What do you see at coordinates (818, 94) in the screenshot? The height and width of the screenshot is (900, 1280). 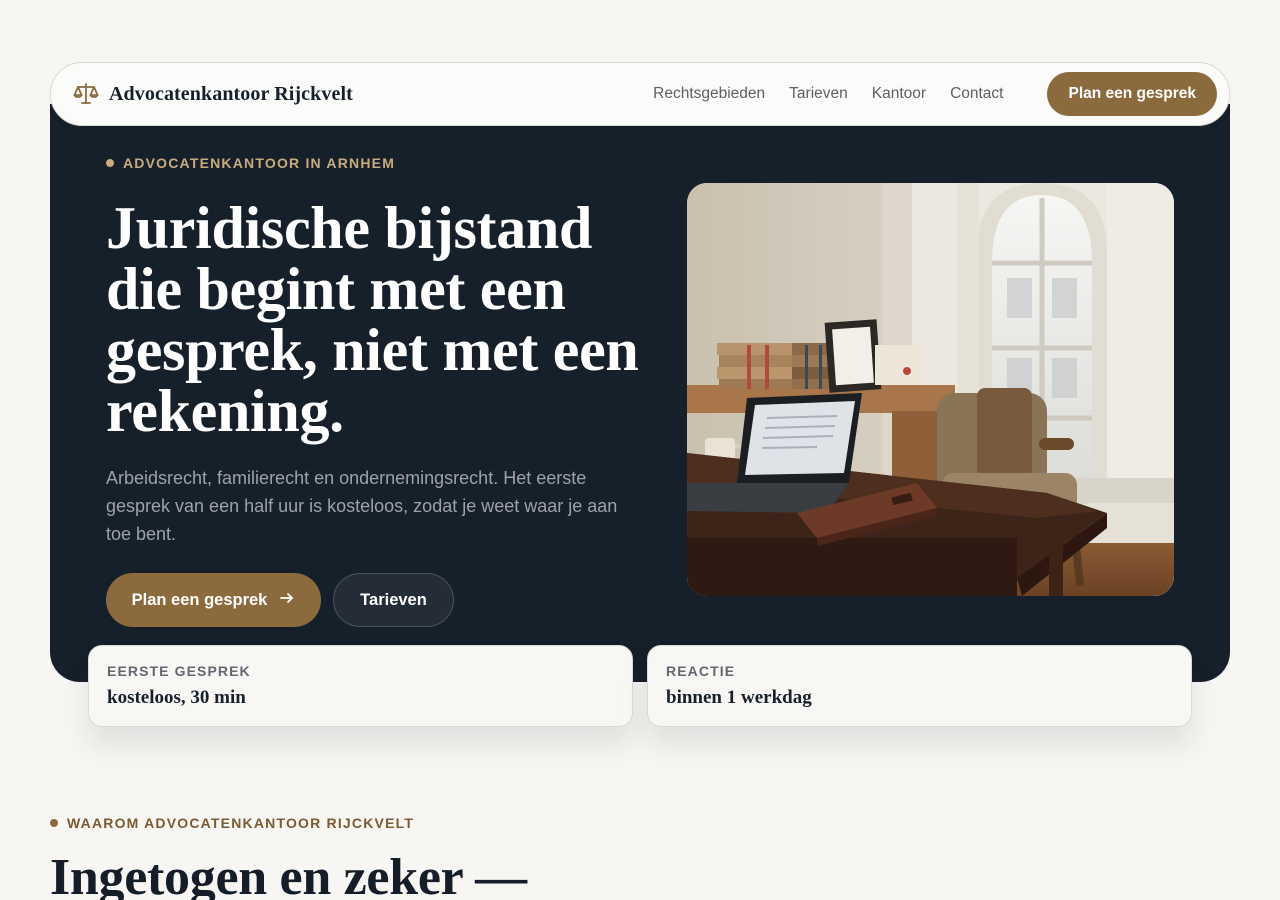 I see `nav-link-tarieven: Tarieven` at bounding box center [818, 94].